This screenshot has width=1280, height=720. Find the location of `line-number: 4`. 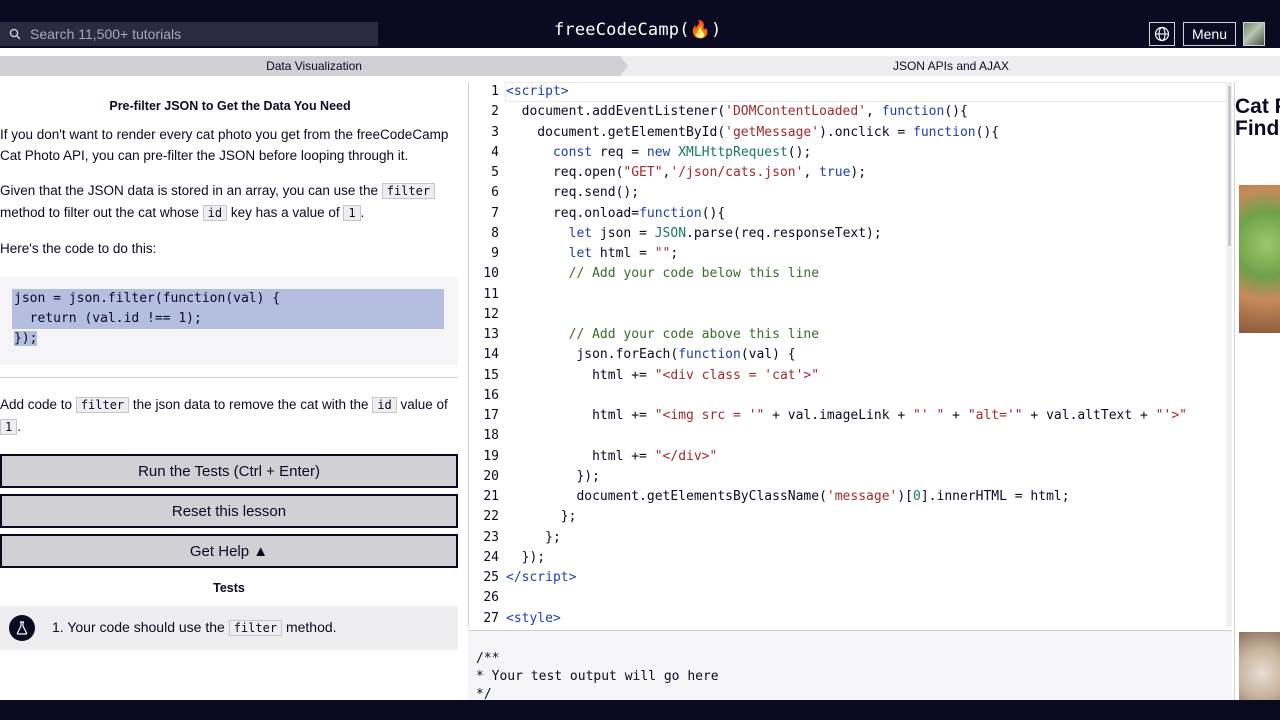

line-number: 4 is located at coordinates (495, 152).